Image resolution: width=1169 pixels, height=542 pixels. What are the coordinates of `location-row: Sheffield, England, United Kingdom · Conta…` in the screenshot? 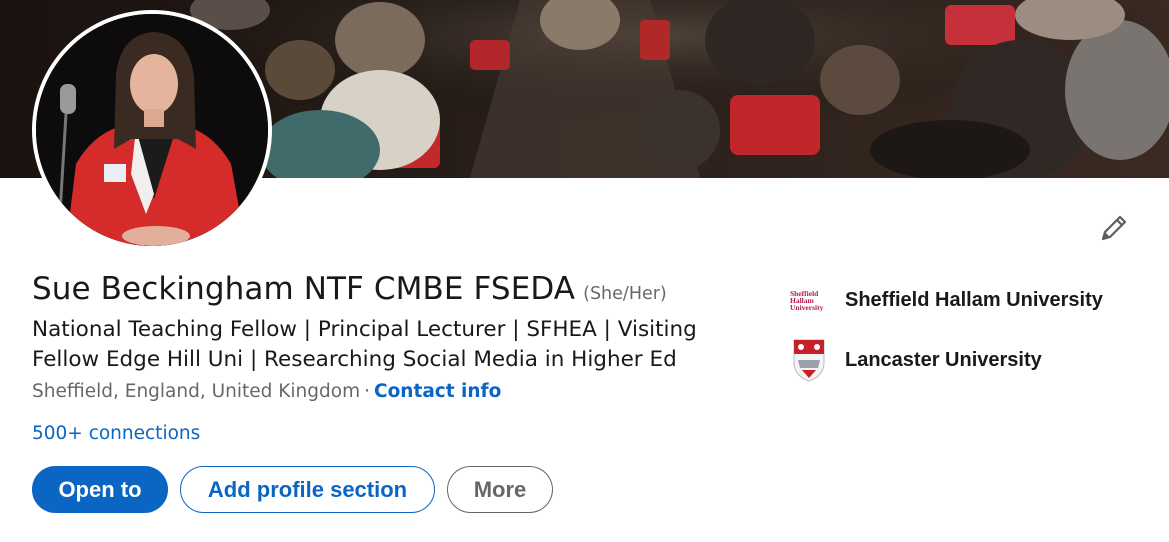 It's located at (266, 391).